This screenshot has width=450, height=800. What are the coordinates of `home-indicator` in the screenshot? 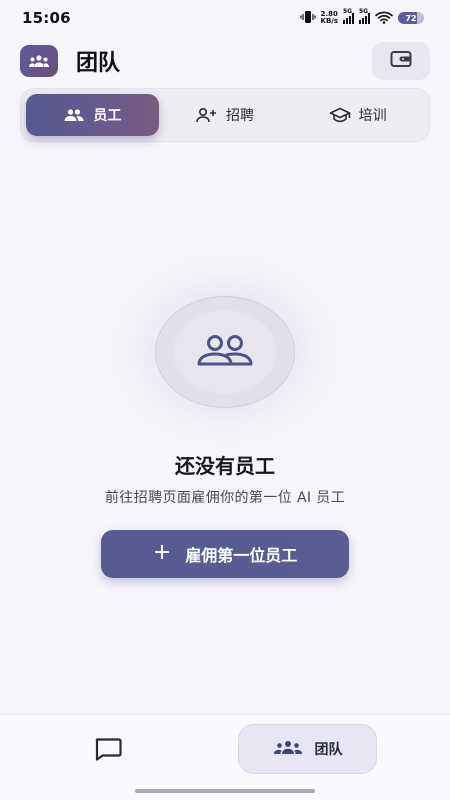 It's located at (225, 791).